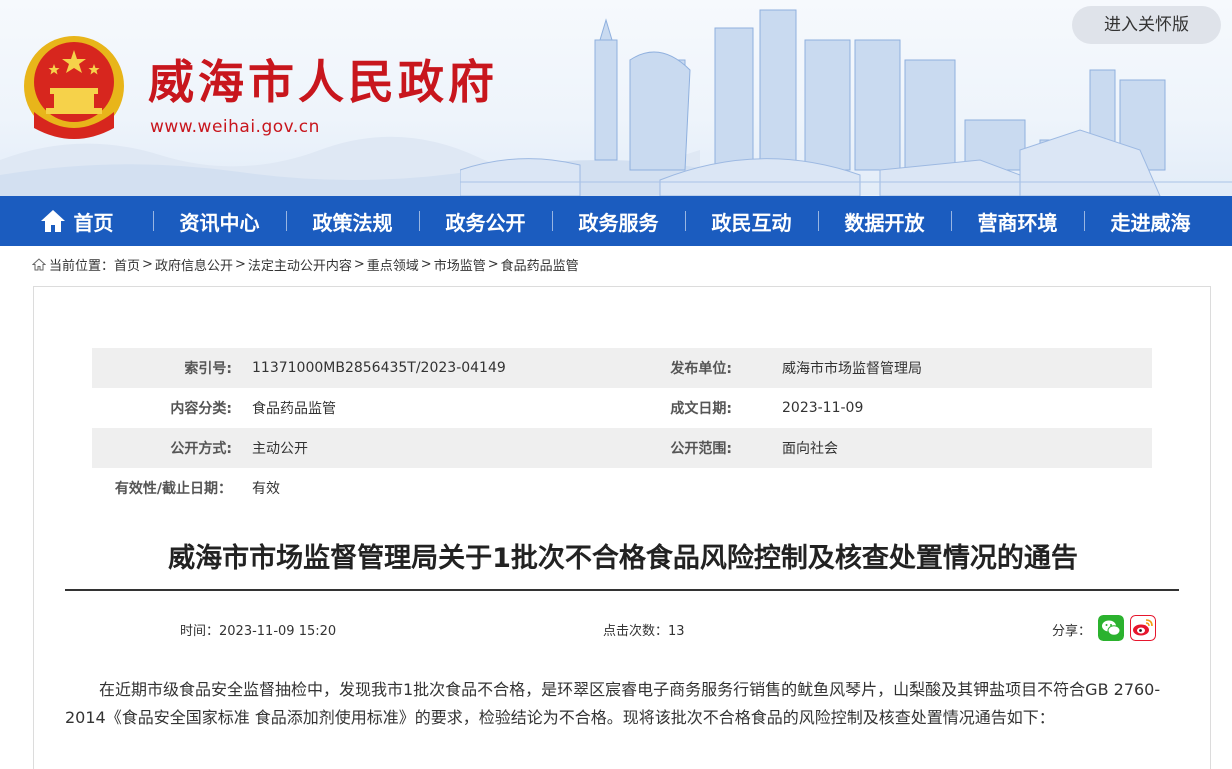  I want to click on meta-row: 公开方式: 主动公开 公开范围: 面向社会, so click(622, 448).